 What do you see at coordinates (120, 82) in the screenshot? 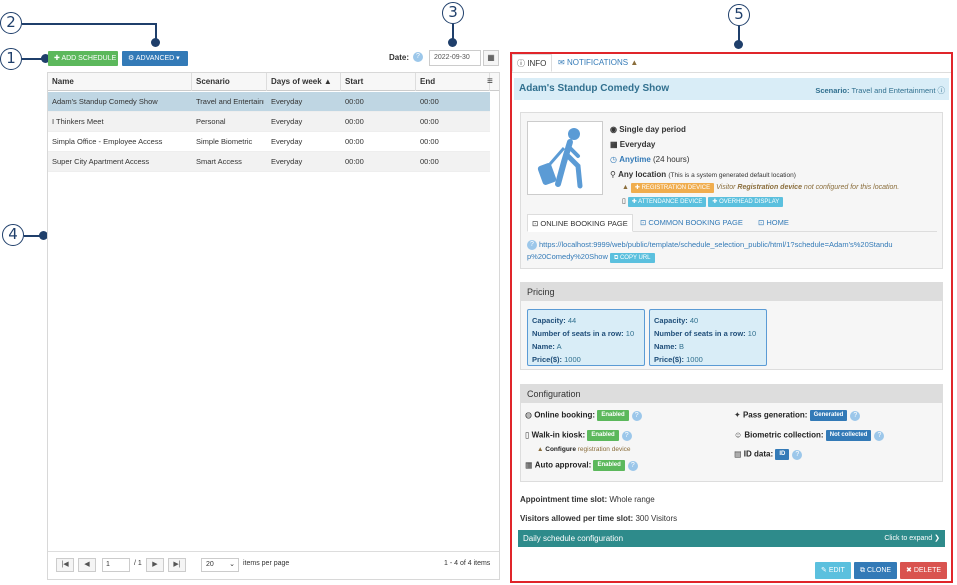
I see `col-name: Name` at bounding box center [120, 82].